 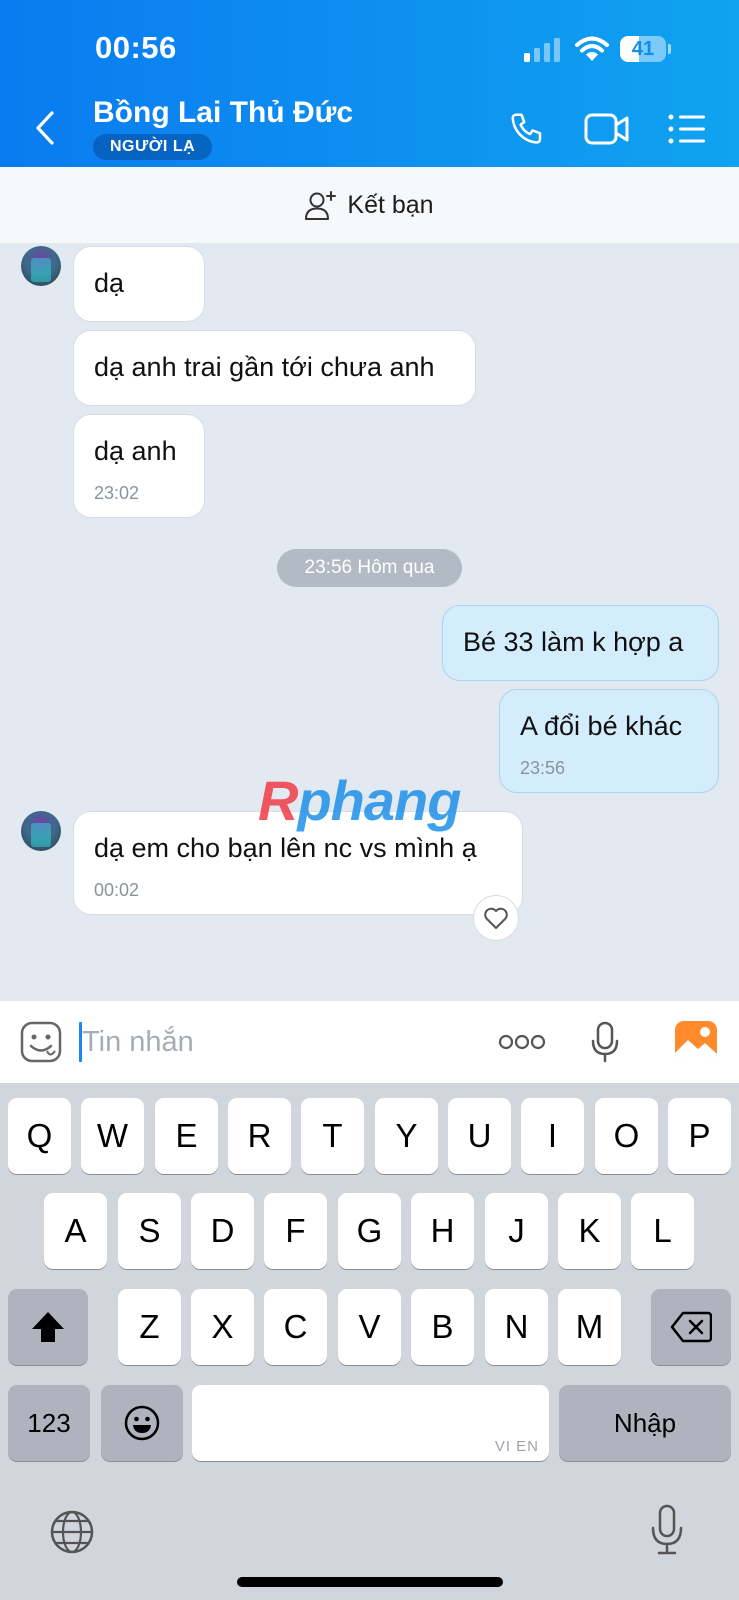 I want to click on numbers-key: 123, so click(x=49, y=1423).